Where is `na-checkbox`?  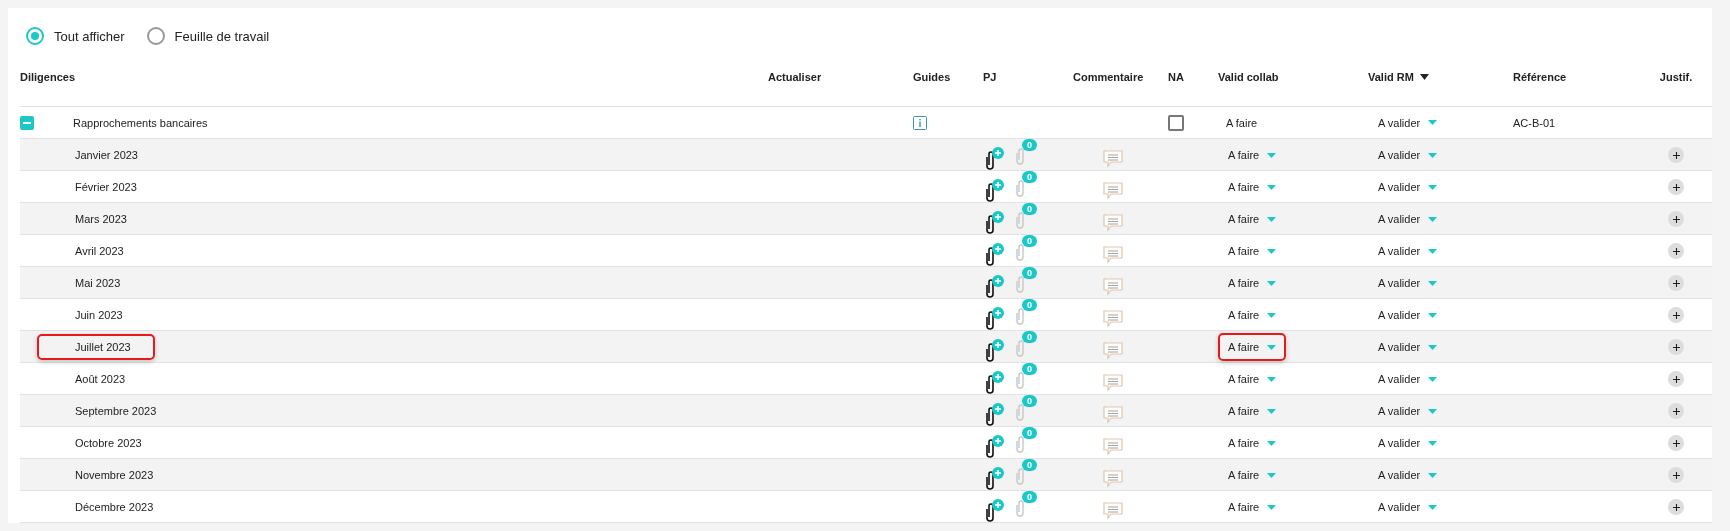
na-checkbox is located at coordinates (1176, 122).